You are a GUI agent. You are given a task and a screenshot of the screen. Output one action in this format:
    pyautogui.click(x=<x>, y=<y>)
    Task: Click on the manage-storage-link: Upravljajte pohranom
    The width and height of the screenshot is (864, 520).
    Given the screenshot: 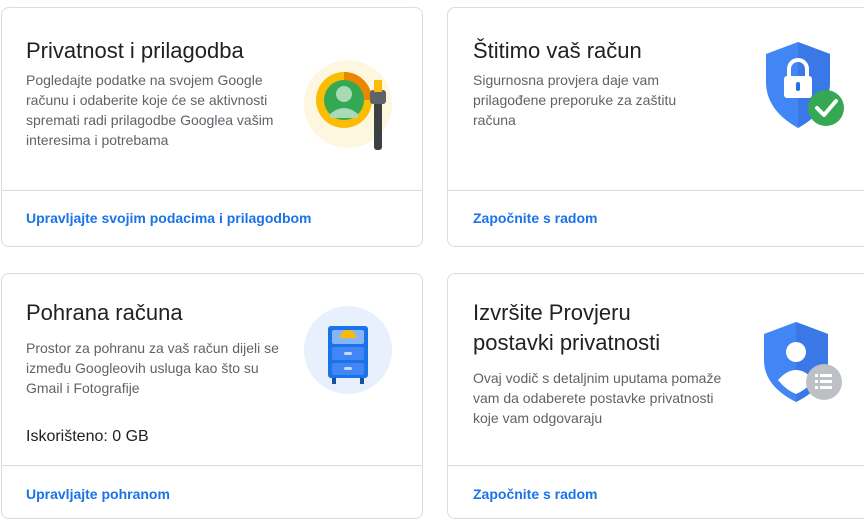 What is the action you would take?
    pyautogui.click(x=98, y=494)
    